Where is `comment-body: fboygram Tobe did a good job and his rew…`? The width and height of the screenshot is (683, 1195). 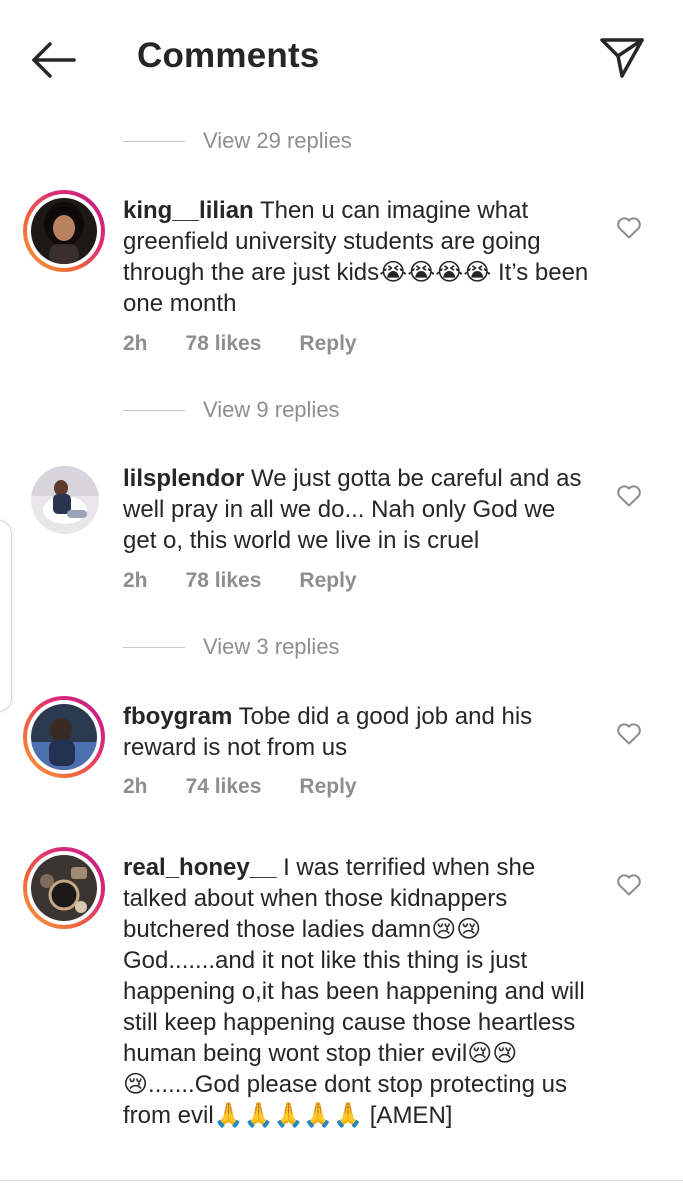 comment-body: fboygram Tobe did a good job and his rew… is located at coordinates (358, 732).